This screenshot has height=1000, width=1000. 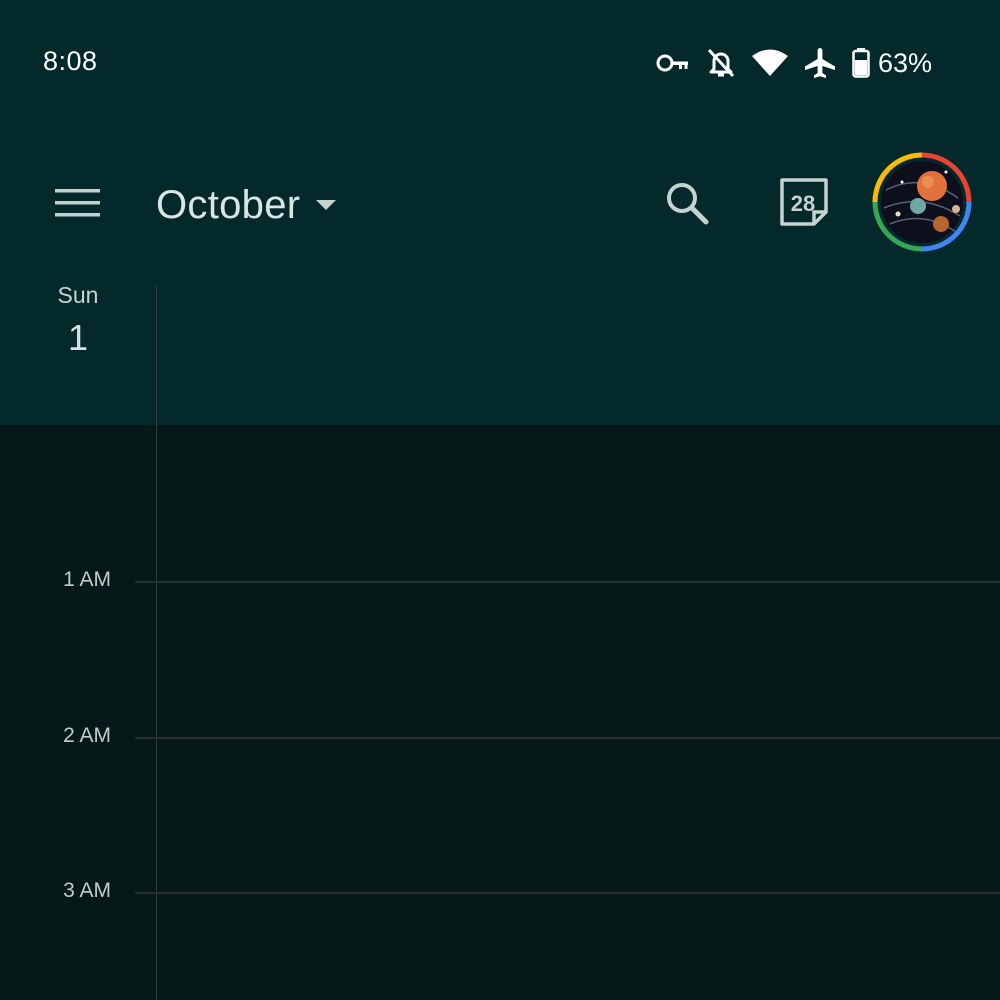 I want to click on search-icon, so click(x=688, y=204).